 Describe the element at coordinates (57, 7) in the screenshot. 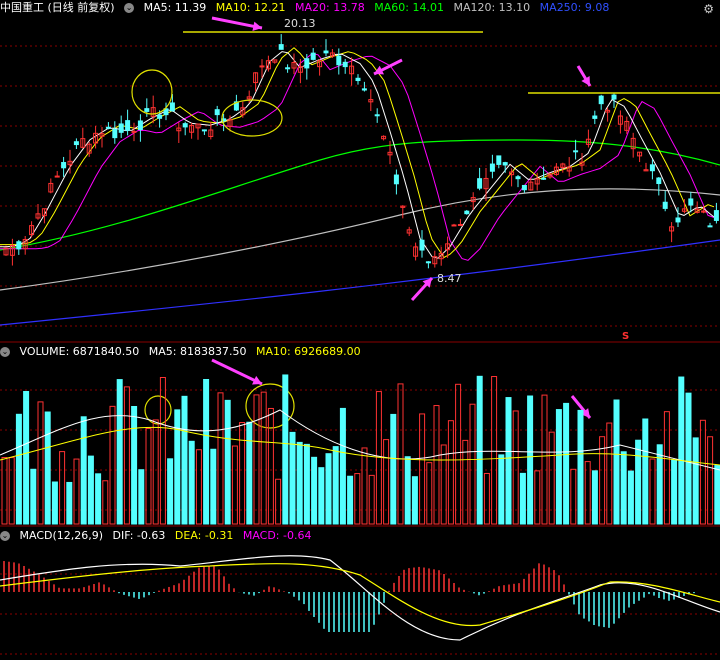

I see `stock-title: 中国重工 (日线 前复权)` at that location.